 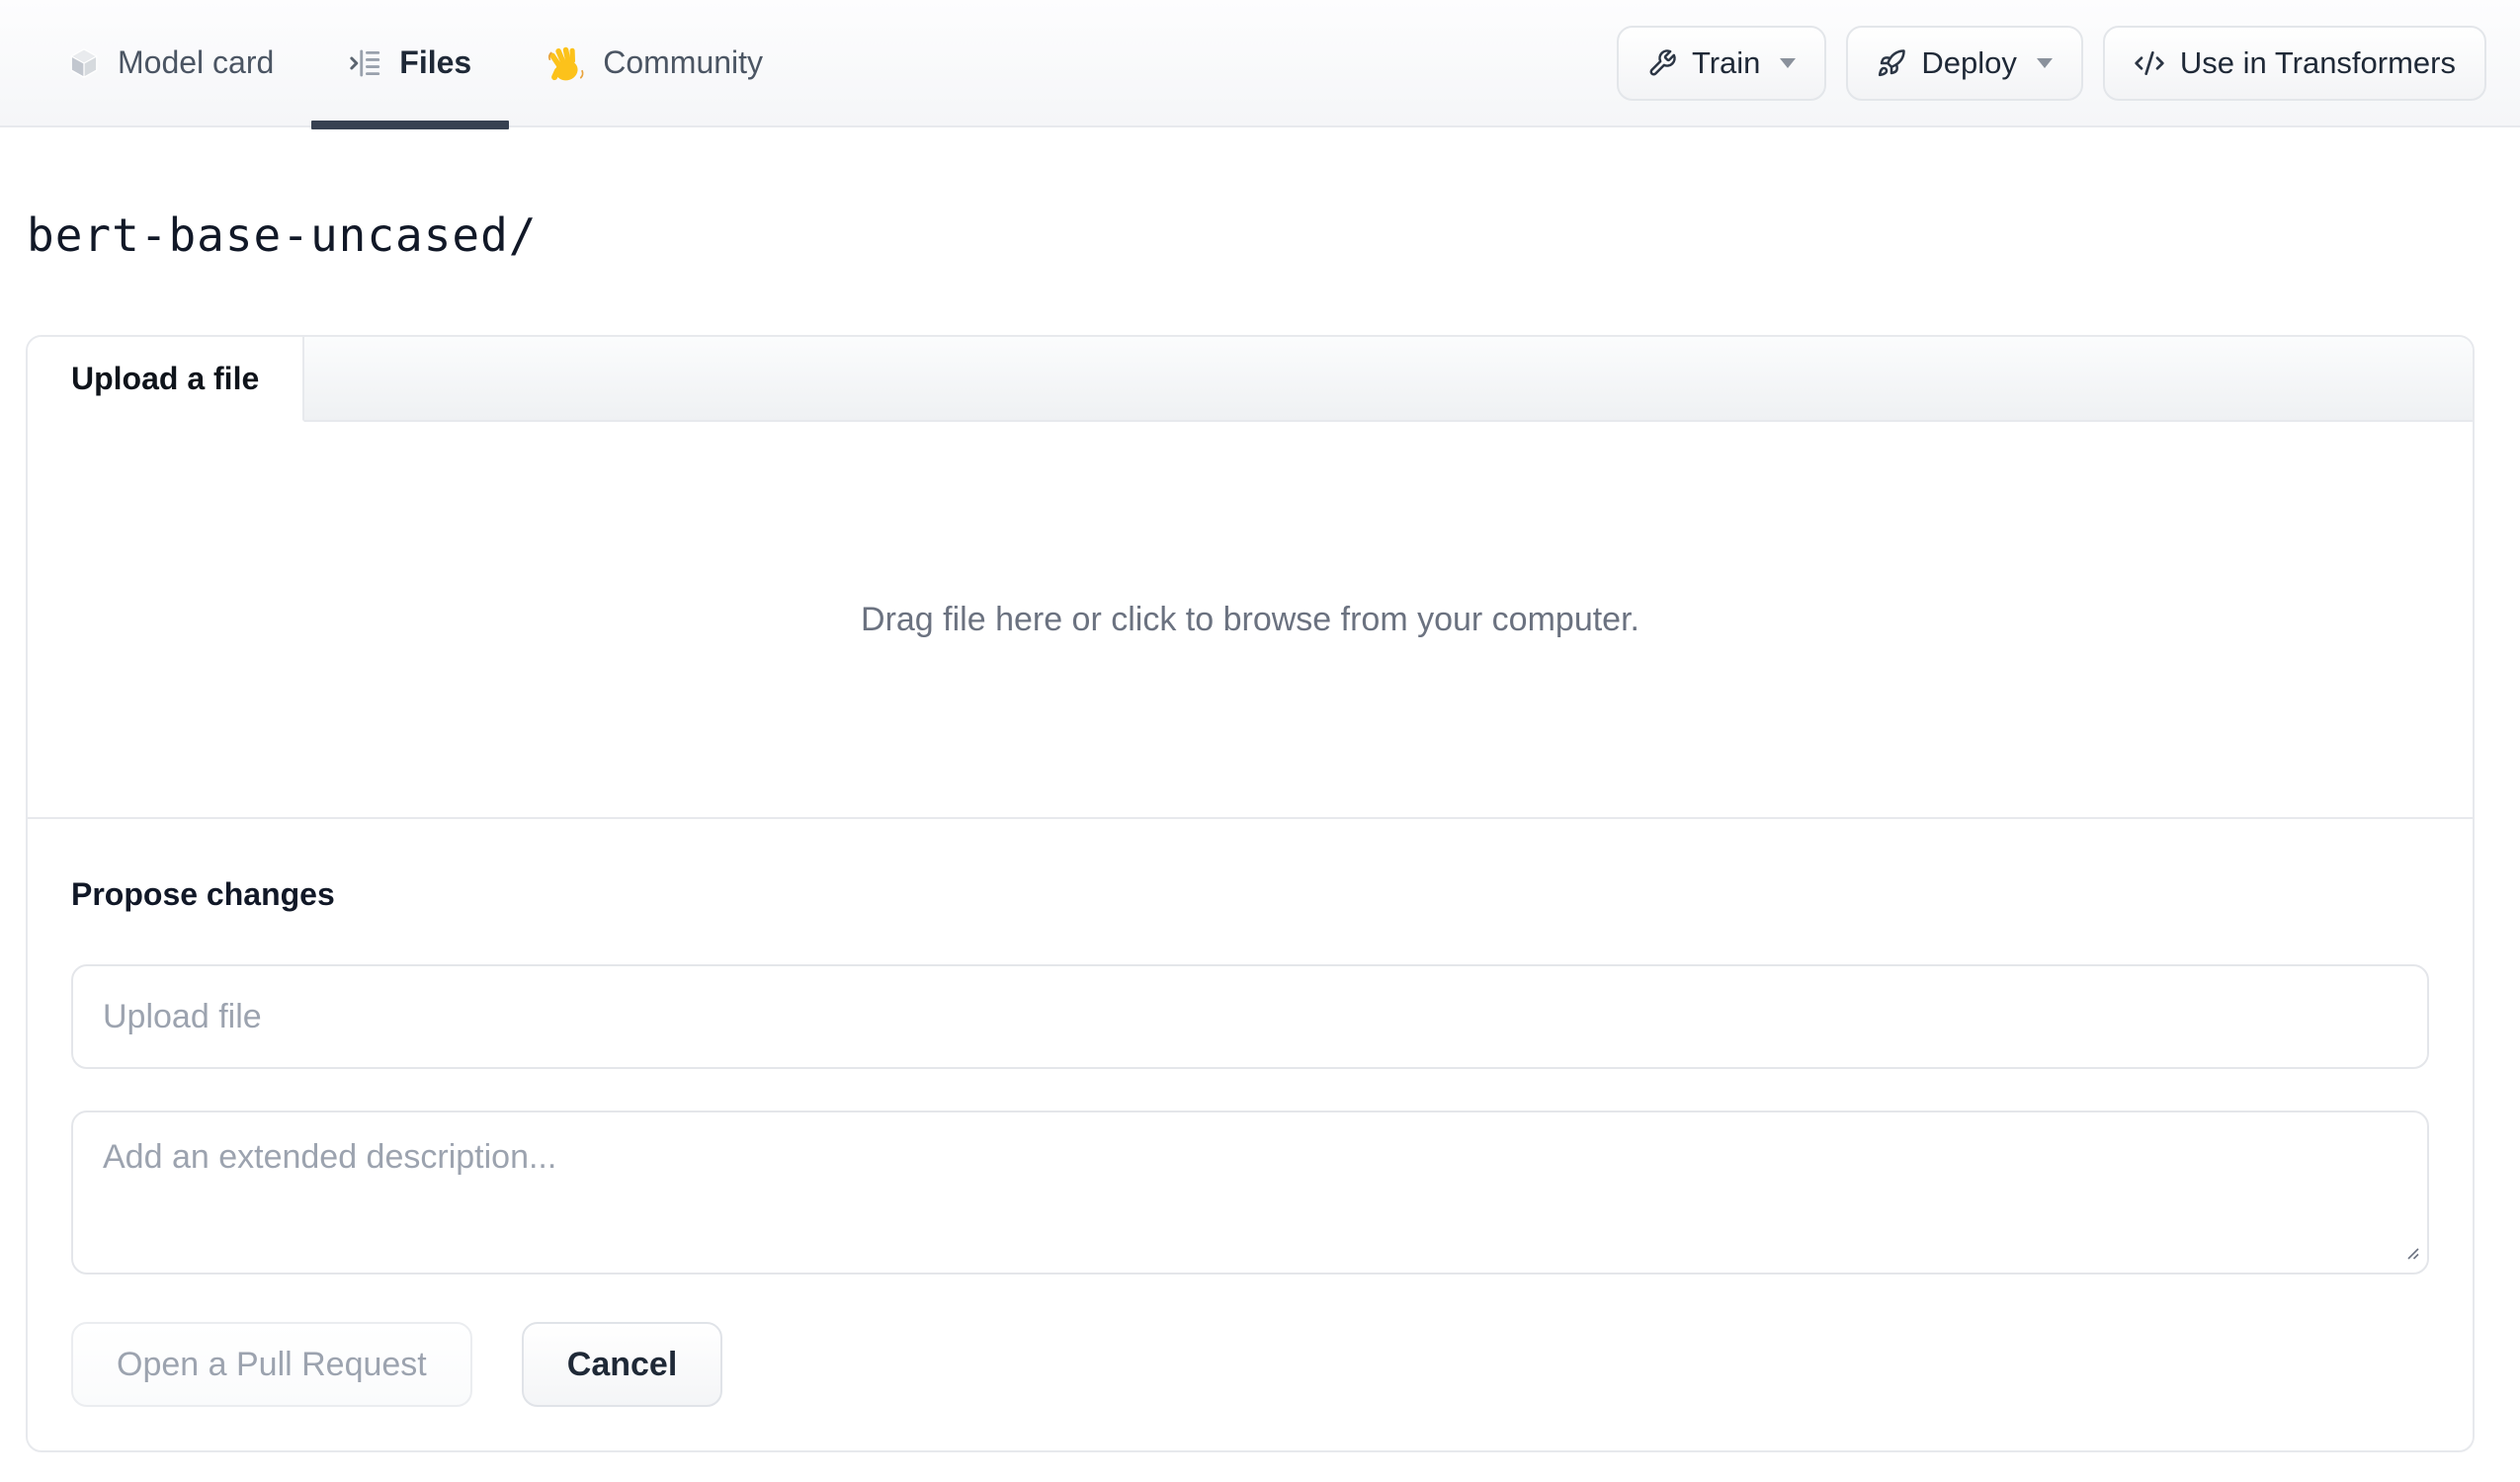 What do you see at coordinates (196, 62) in the screenshot?
I see `tab-model-card-label: Model card` at bounding box center [196, 62].